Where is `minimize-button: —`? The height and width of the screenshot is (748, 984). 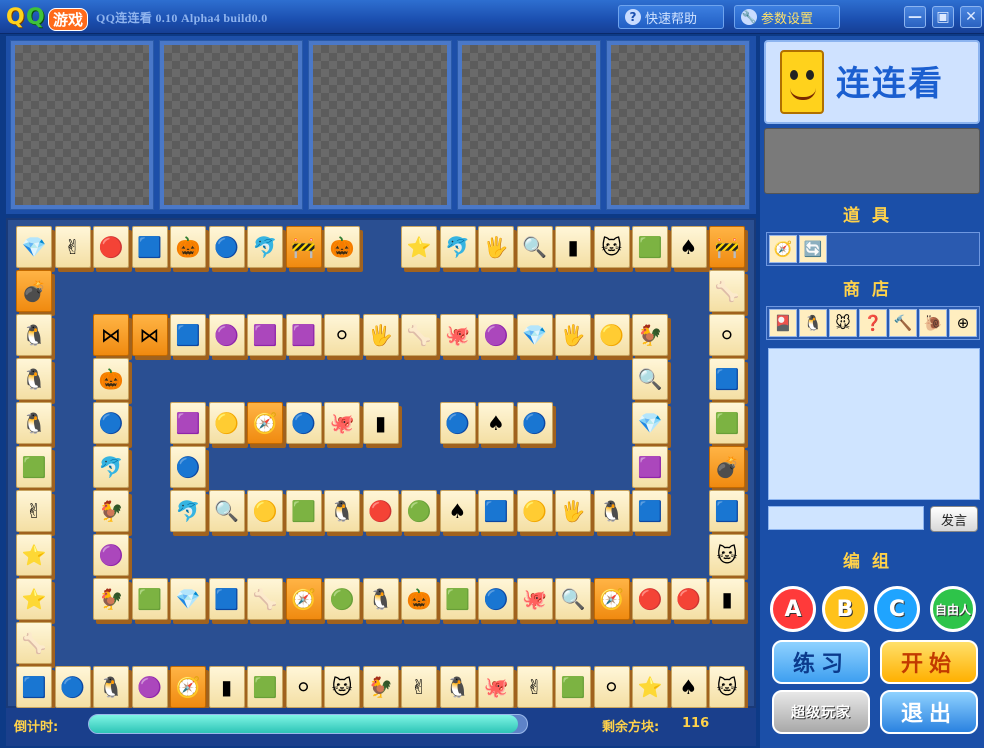
minimize-button: — is located at coordinates (915, 17).